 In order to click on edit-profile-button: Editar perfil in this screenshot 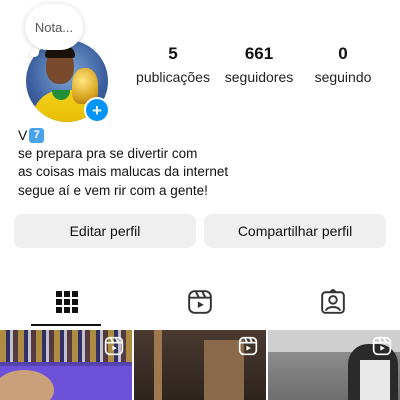, I will do `click(105, 231)`.